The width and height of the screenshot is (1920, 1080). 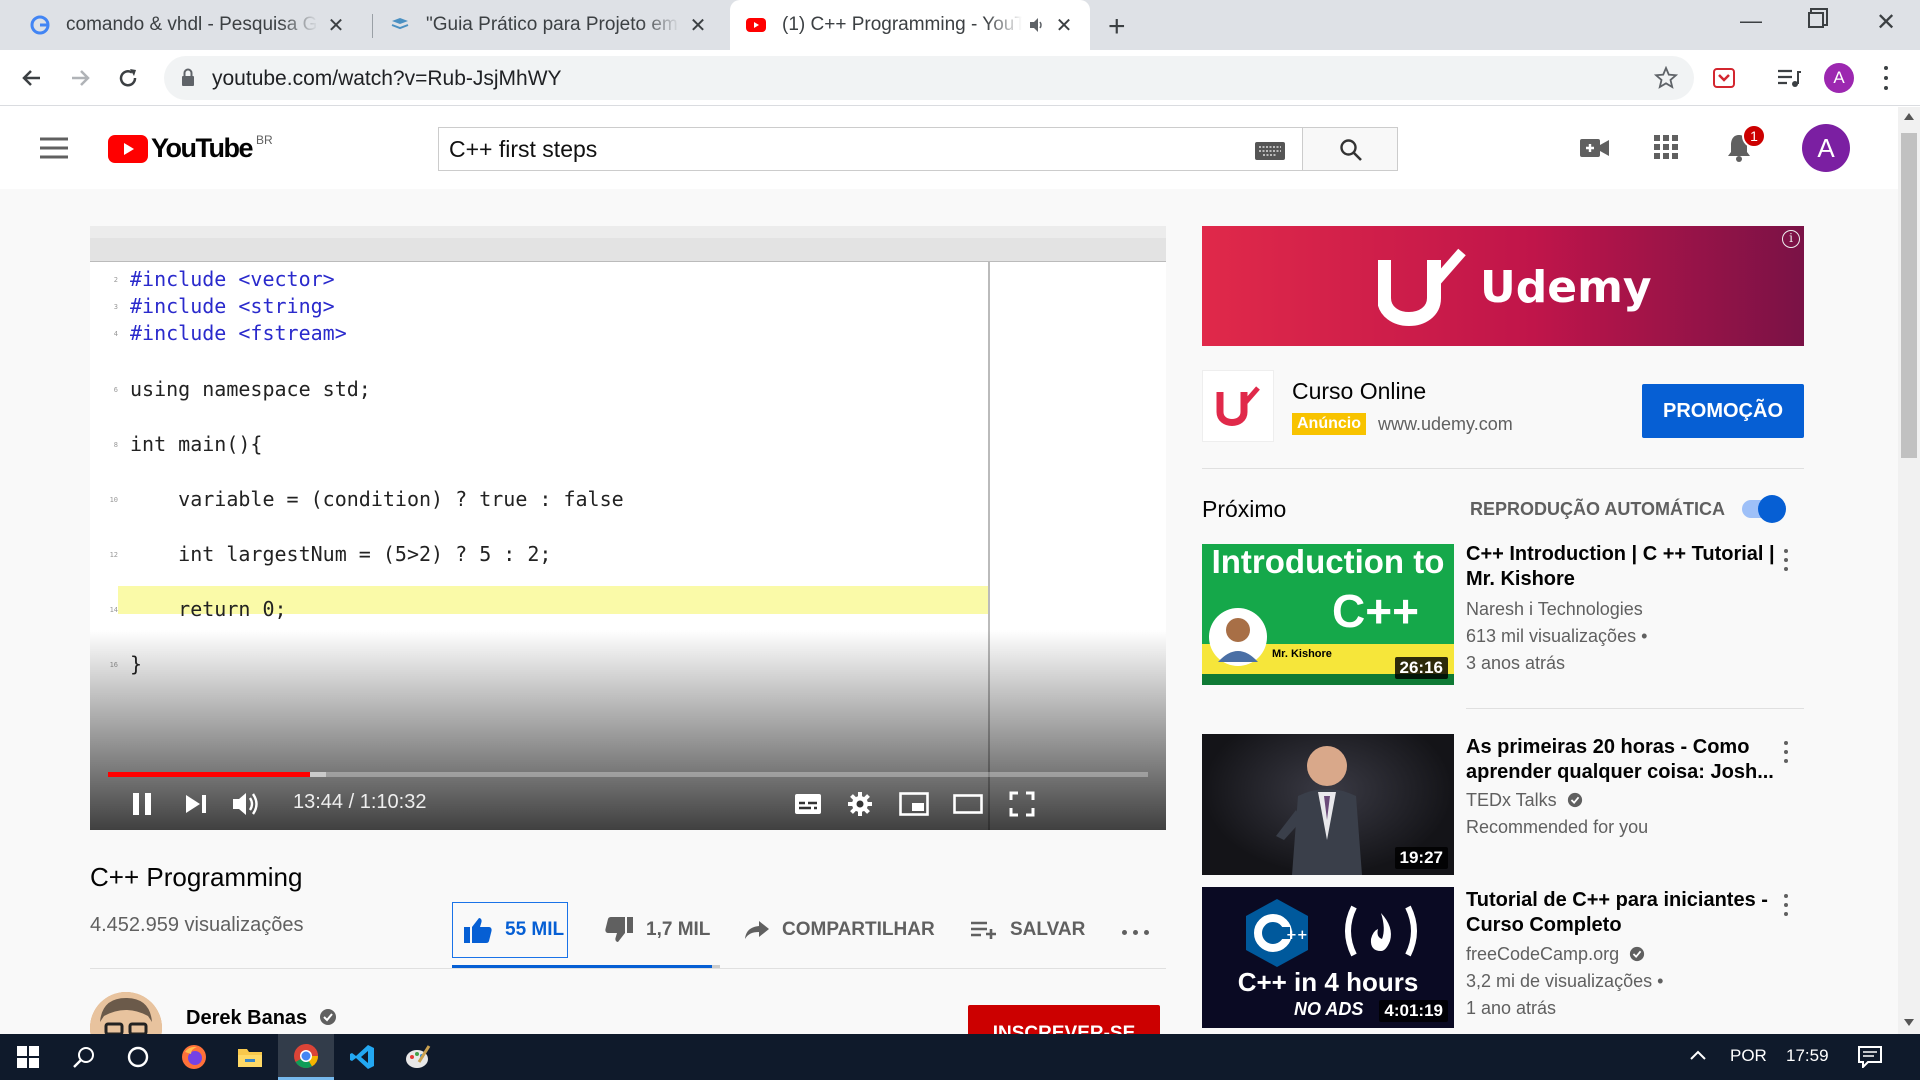 What do you see at coordinates (1022, 804) in the screenshot?
I see `fullscreen-button` at bounding box center [1022, 804].